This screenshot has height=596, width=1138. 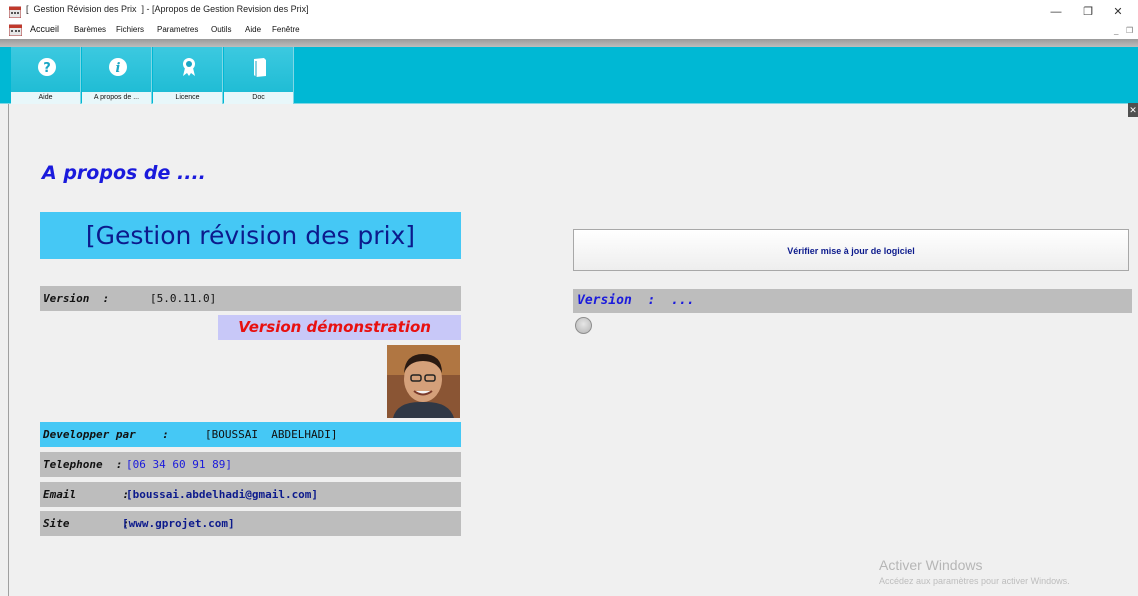 What do you see at coordinates (271, 434) in the screenshot?
I see `developer-value: [BOUSSAI ABDELHADI]` at bounding box center [271, 434].